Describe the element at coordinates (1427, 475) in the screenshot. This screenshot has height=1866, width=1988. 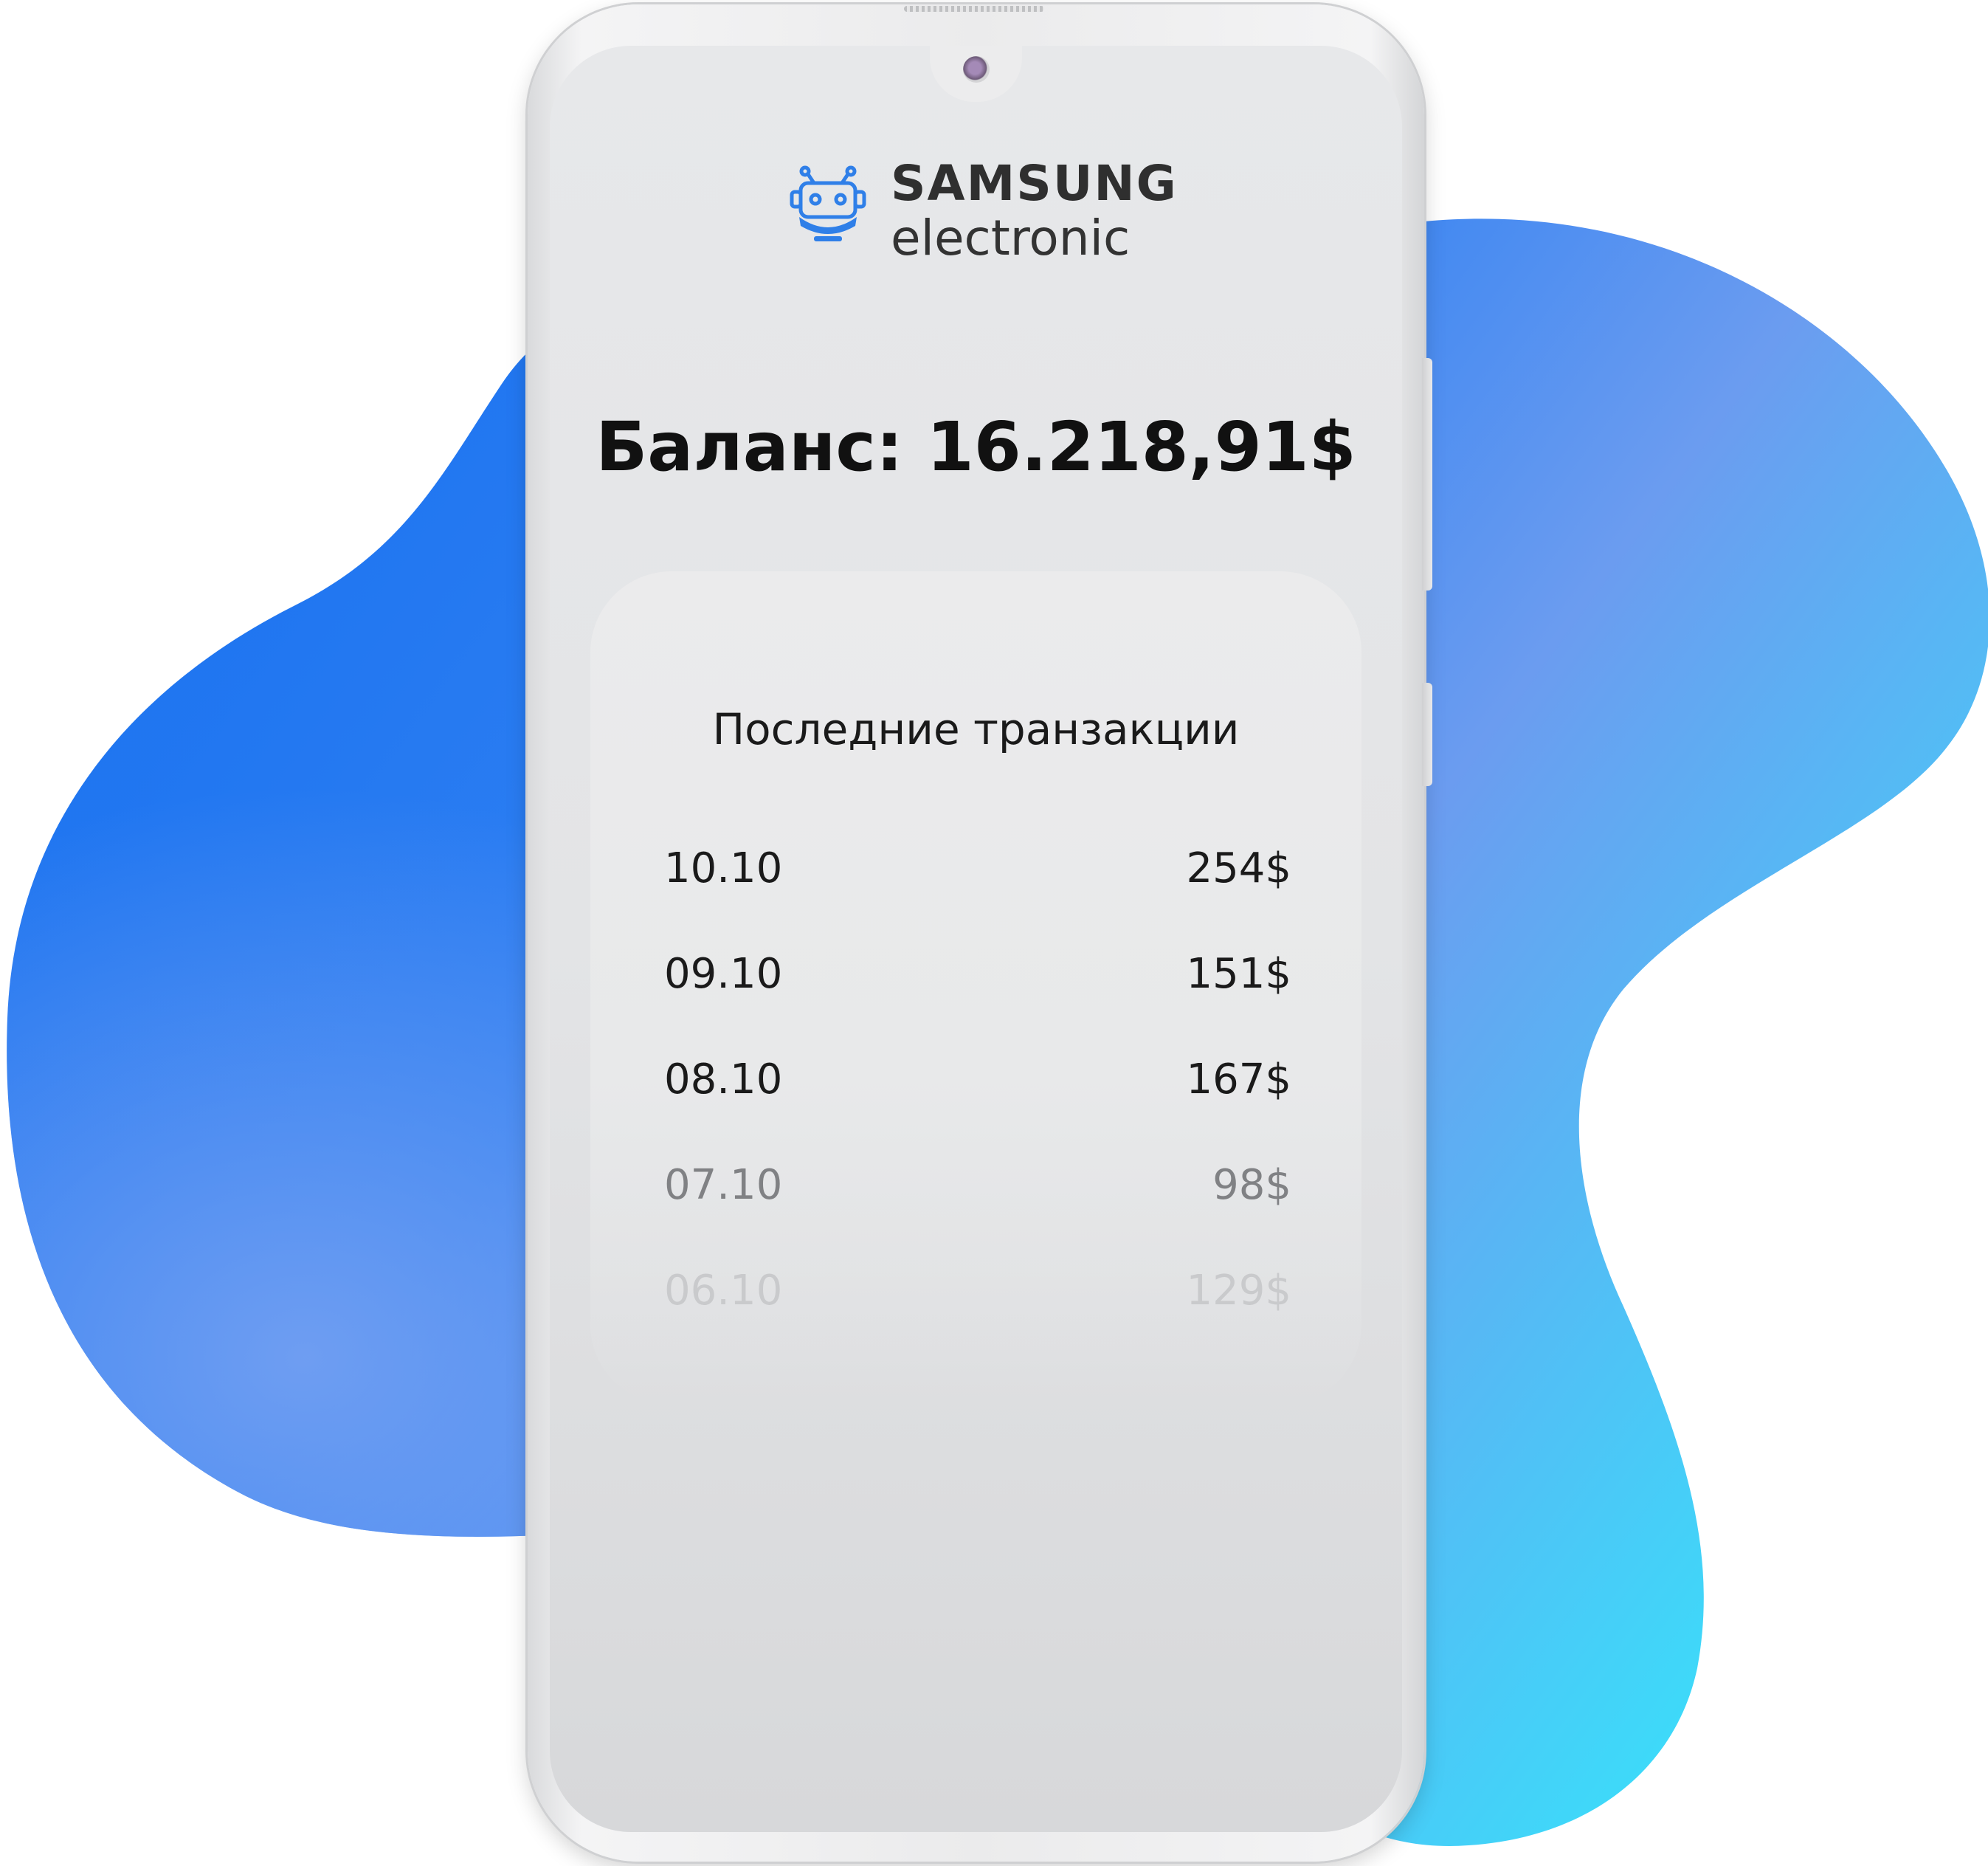
I see `volume-button` at that location.